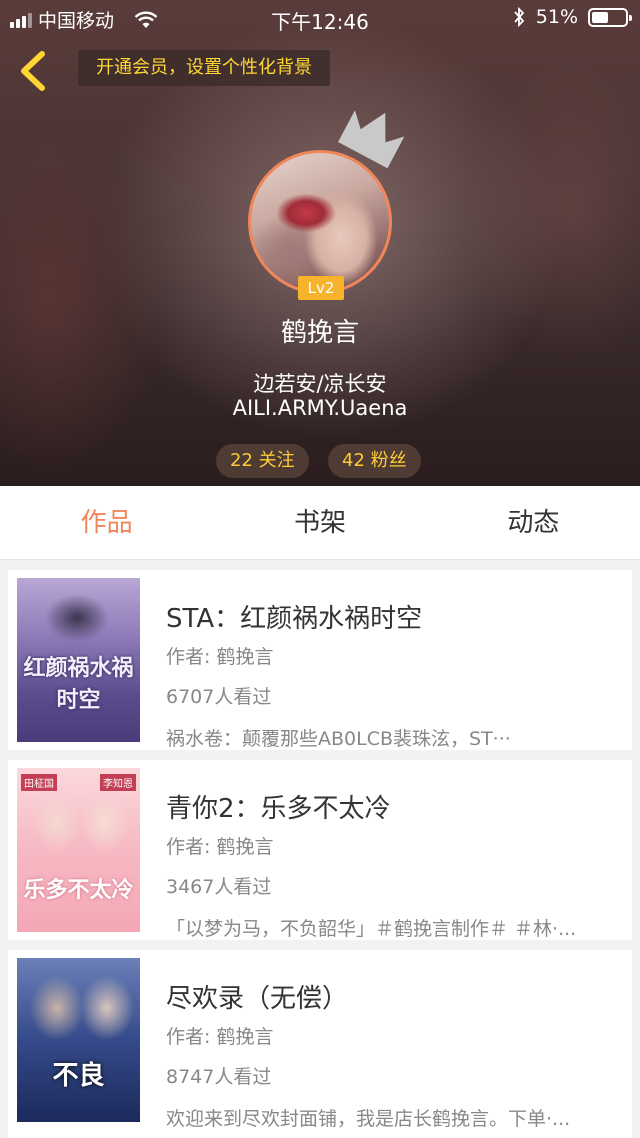 The image size is (640, 1138). I want to click on work-views: 8747人看过, so click(219, 1077).